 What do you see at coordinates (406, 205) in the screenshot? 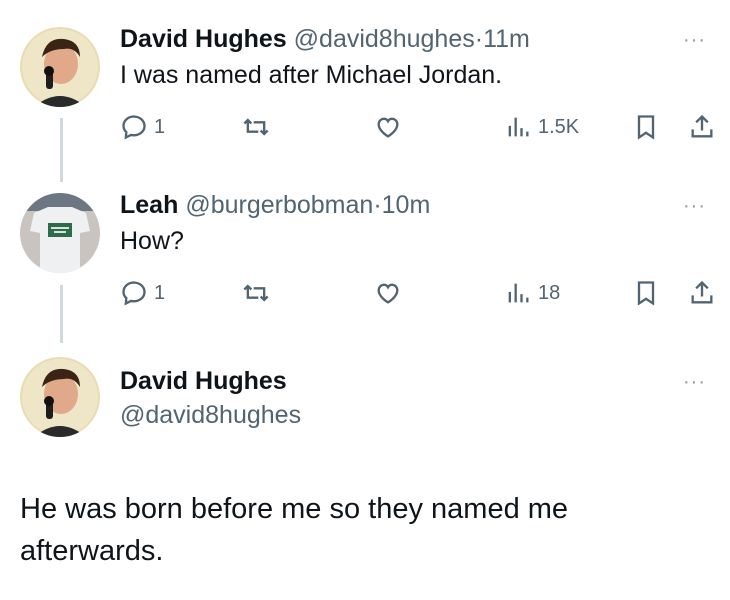
I see `timestamp: 10m` at bounding box center [406, 205].